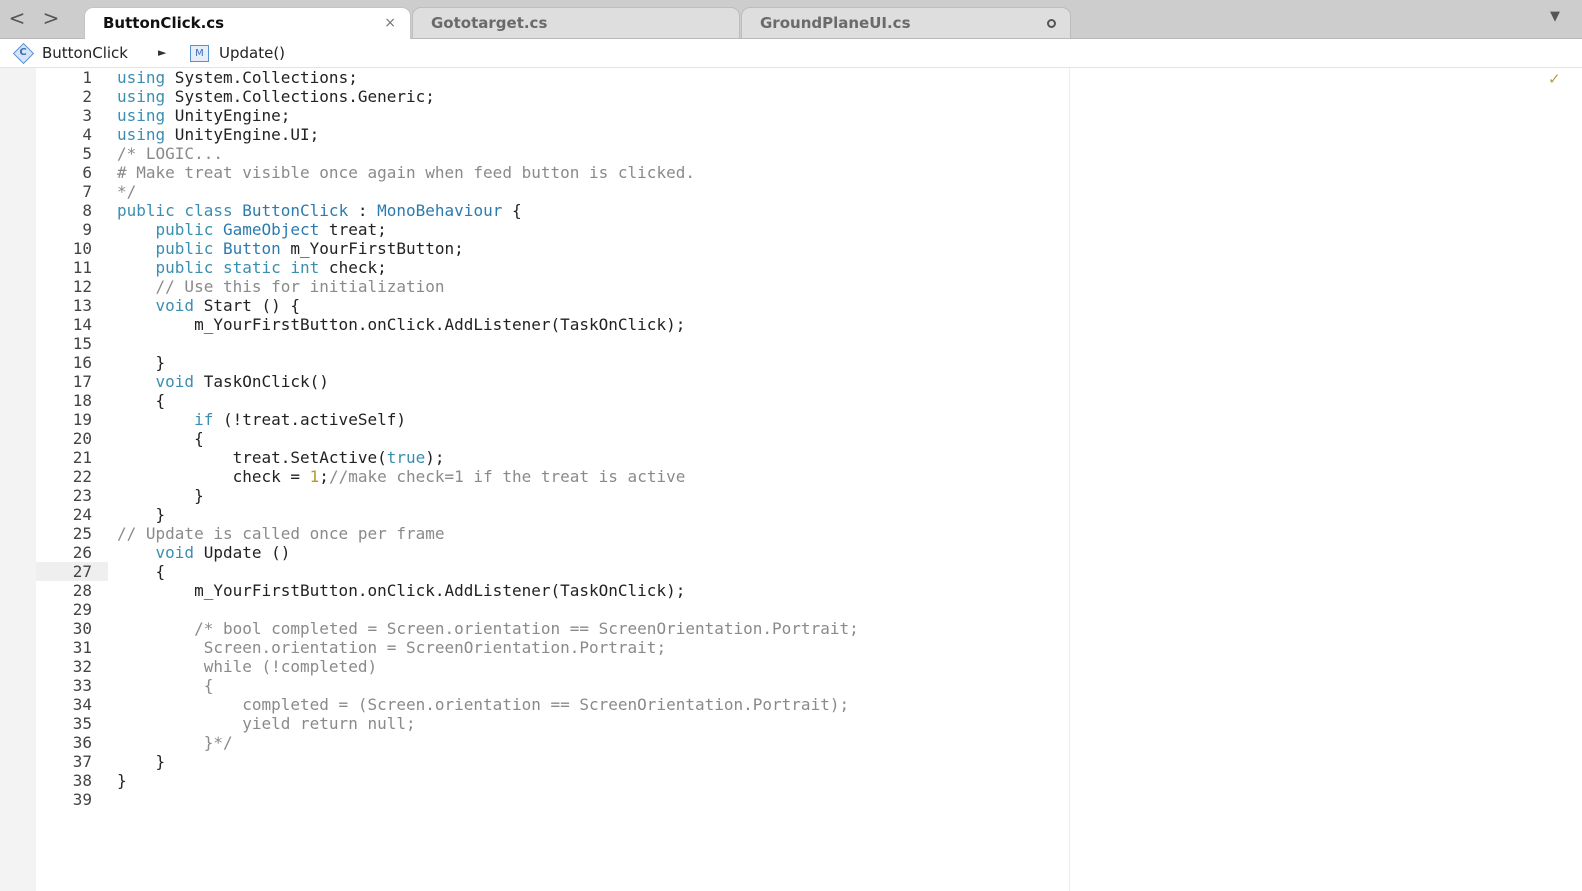  I want to click on code-token: */, so click(127, 191).